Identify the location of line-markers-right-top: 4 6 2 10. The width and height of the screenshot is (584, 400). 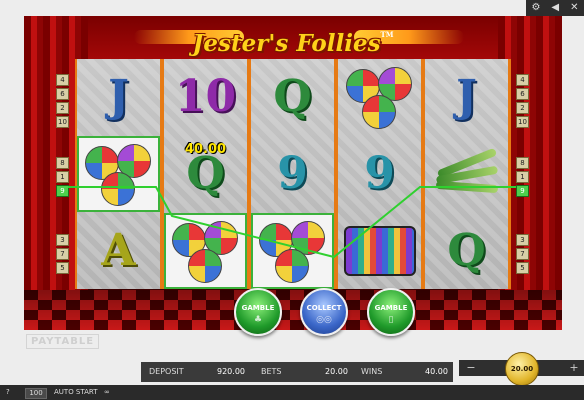
(522, 102).